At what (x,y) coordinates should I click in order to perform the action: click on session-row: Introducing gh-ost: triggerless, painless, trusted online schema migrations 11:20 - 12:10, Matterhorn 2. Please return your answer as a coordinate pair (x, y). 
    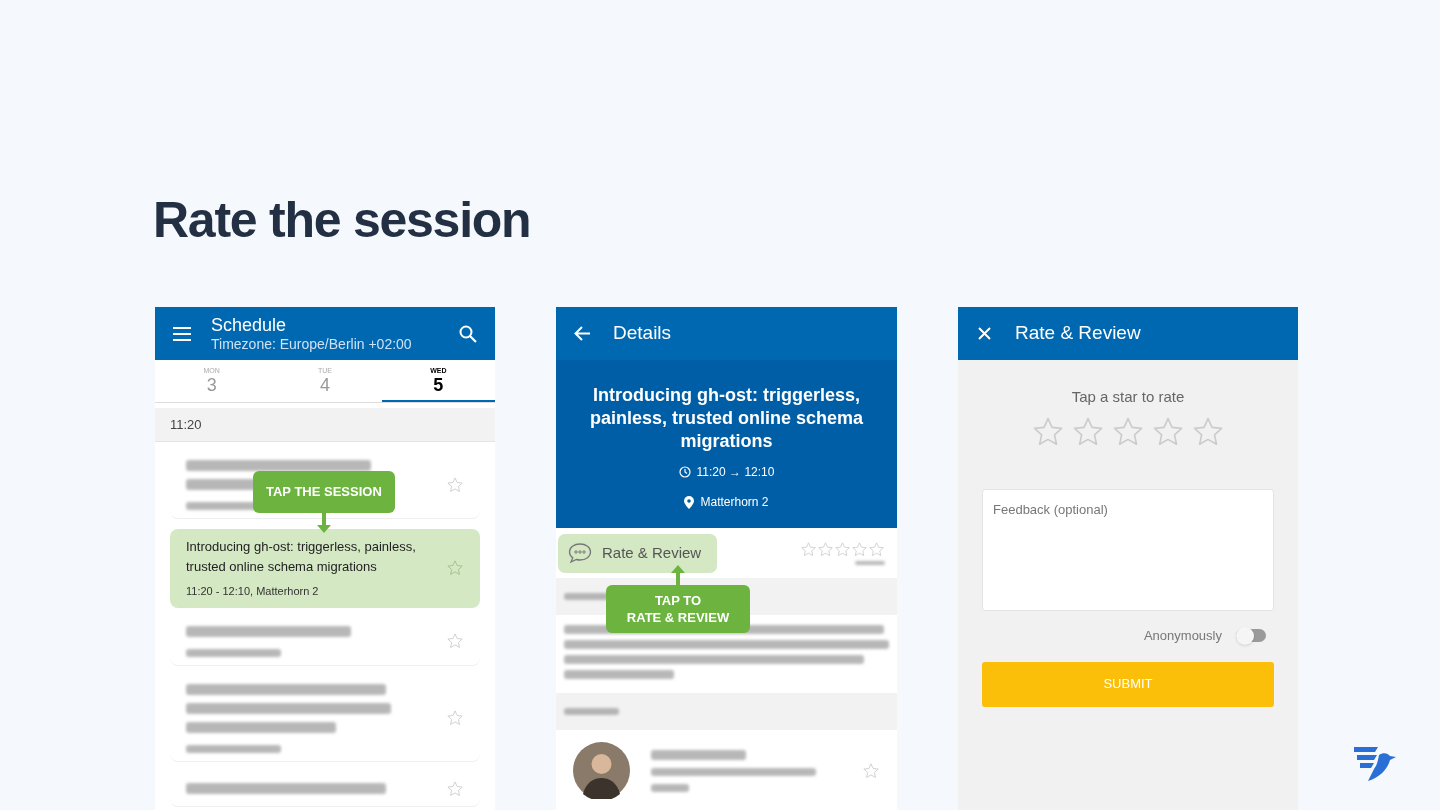
    Looking at the image, I should click on (325, 568).